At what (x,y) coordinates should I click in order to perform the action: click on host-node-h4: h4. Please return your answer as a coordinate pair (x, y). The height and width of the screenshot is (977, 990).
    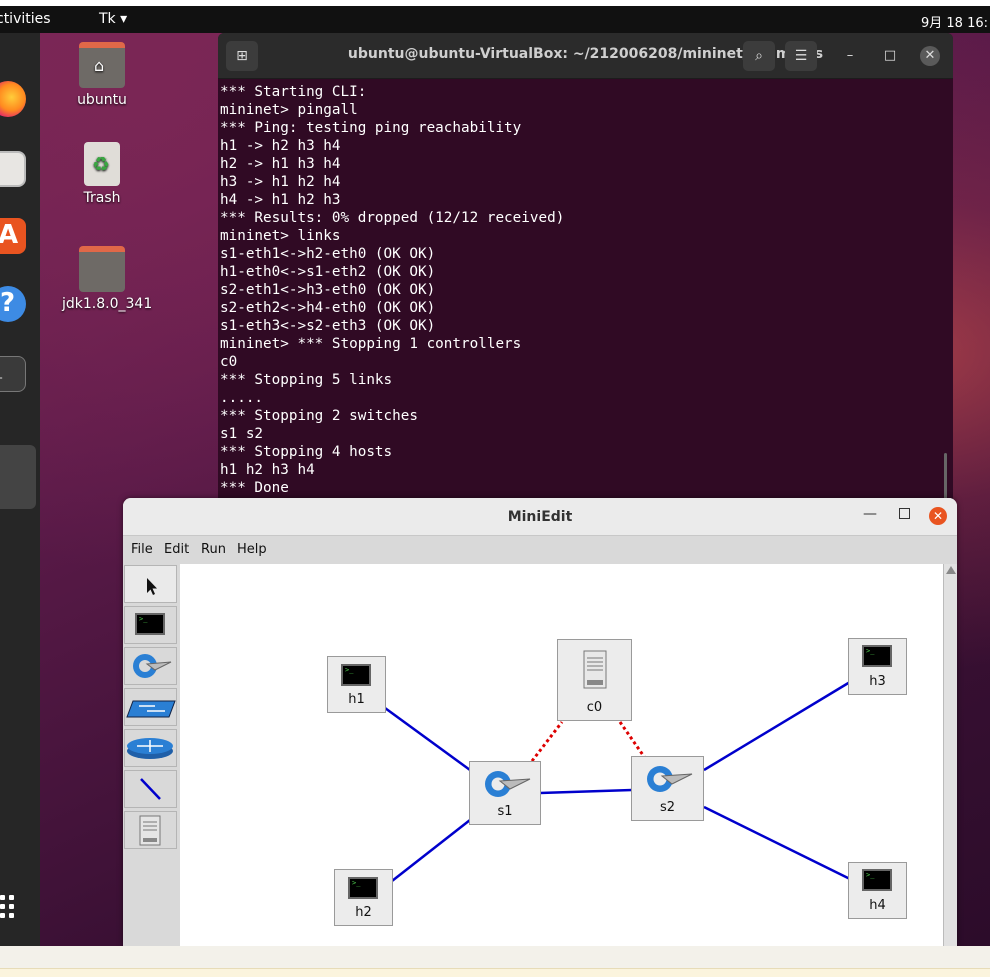
    Looking at the image, I should click on (877, 890).